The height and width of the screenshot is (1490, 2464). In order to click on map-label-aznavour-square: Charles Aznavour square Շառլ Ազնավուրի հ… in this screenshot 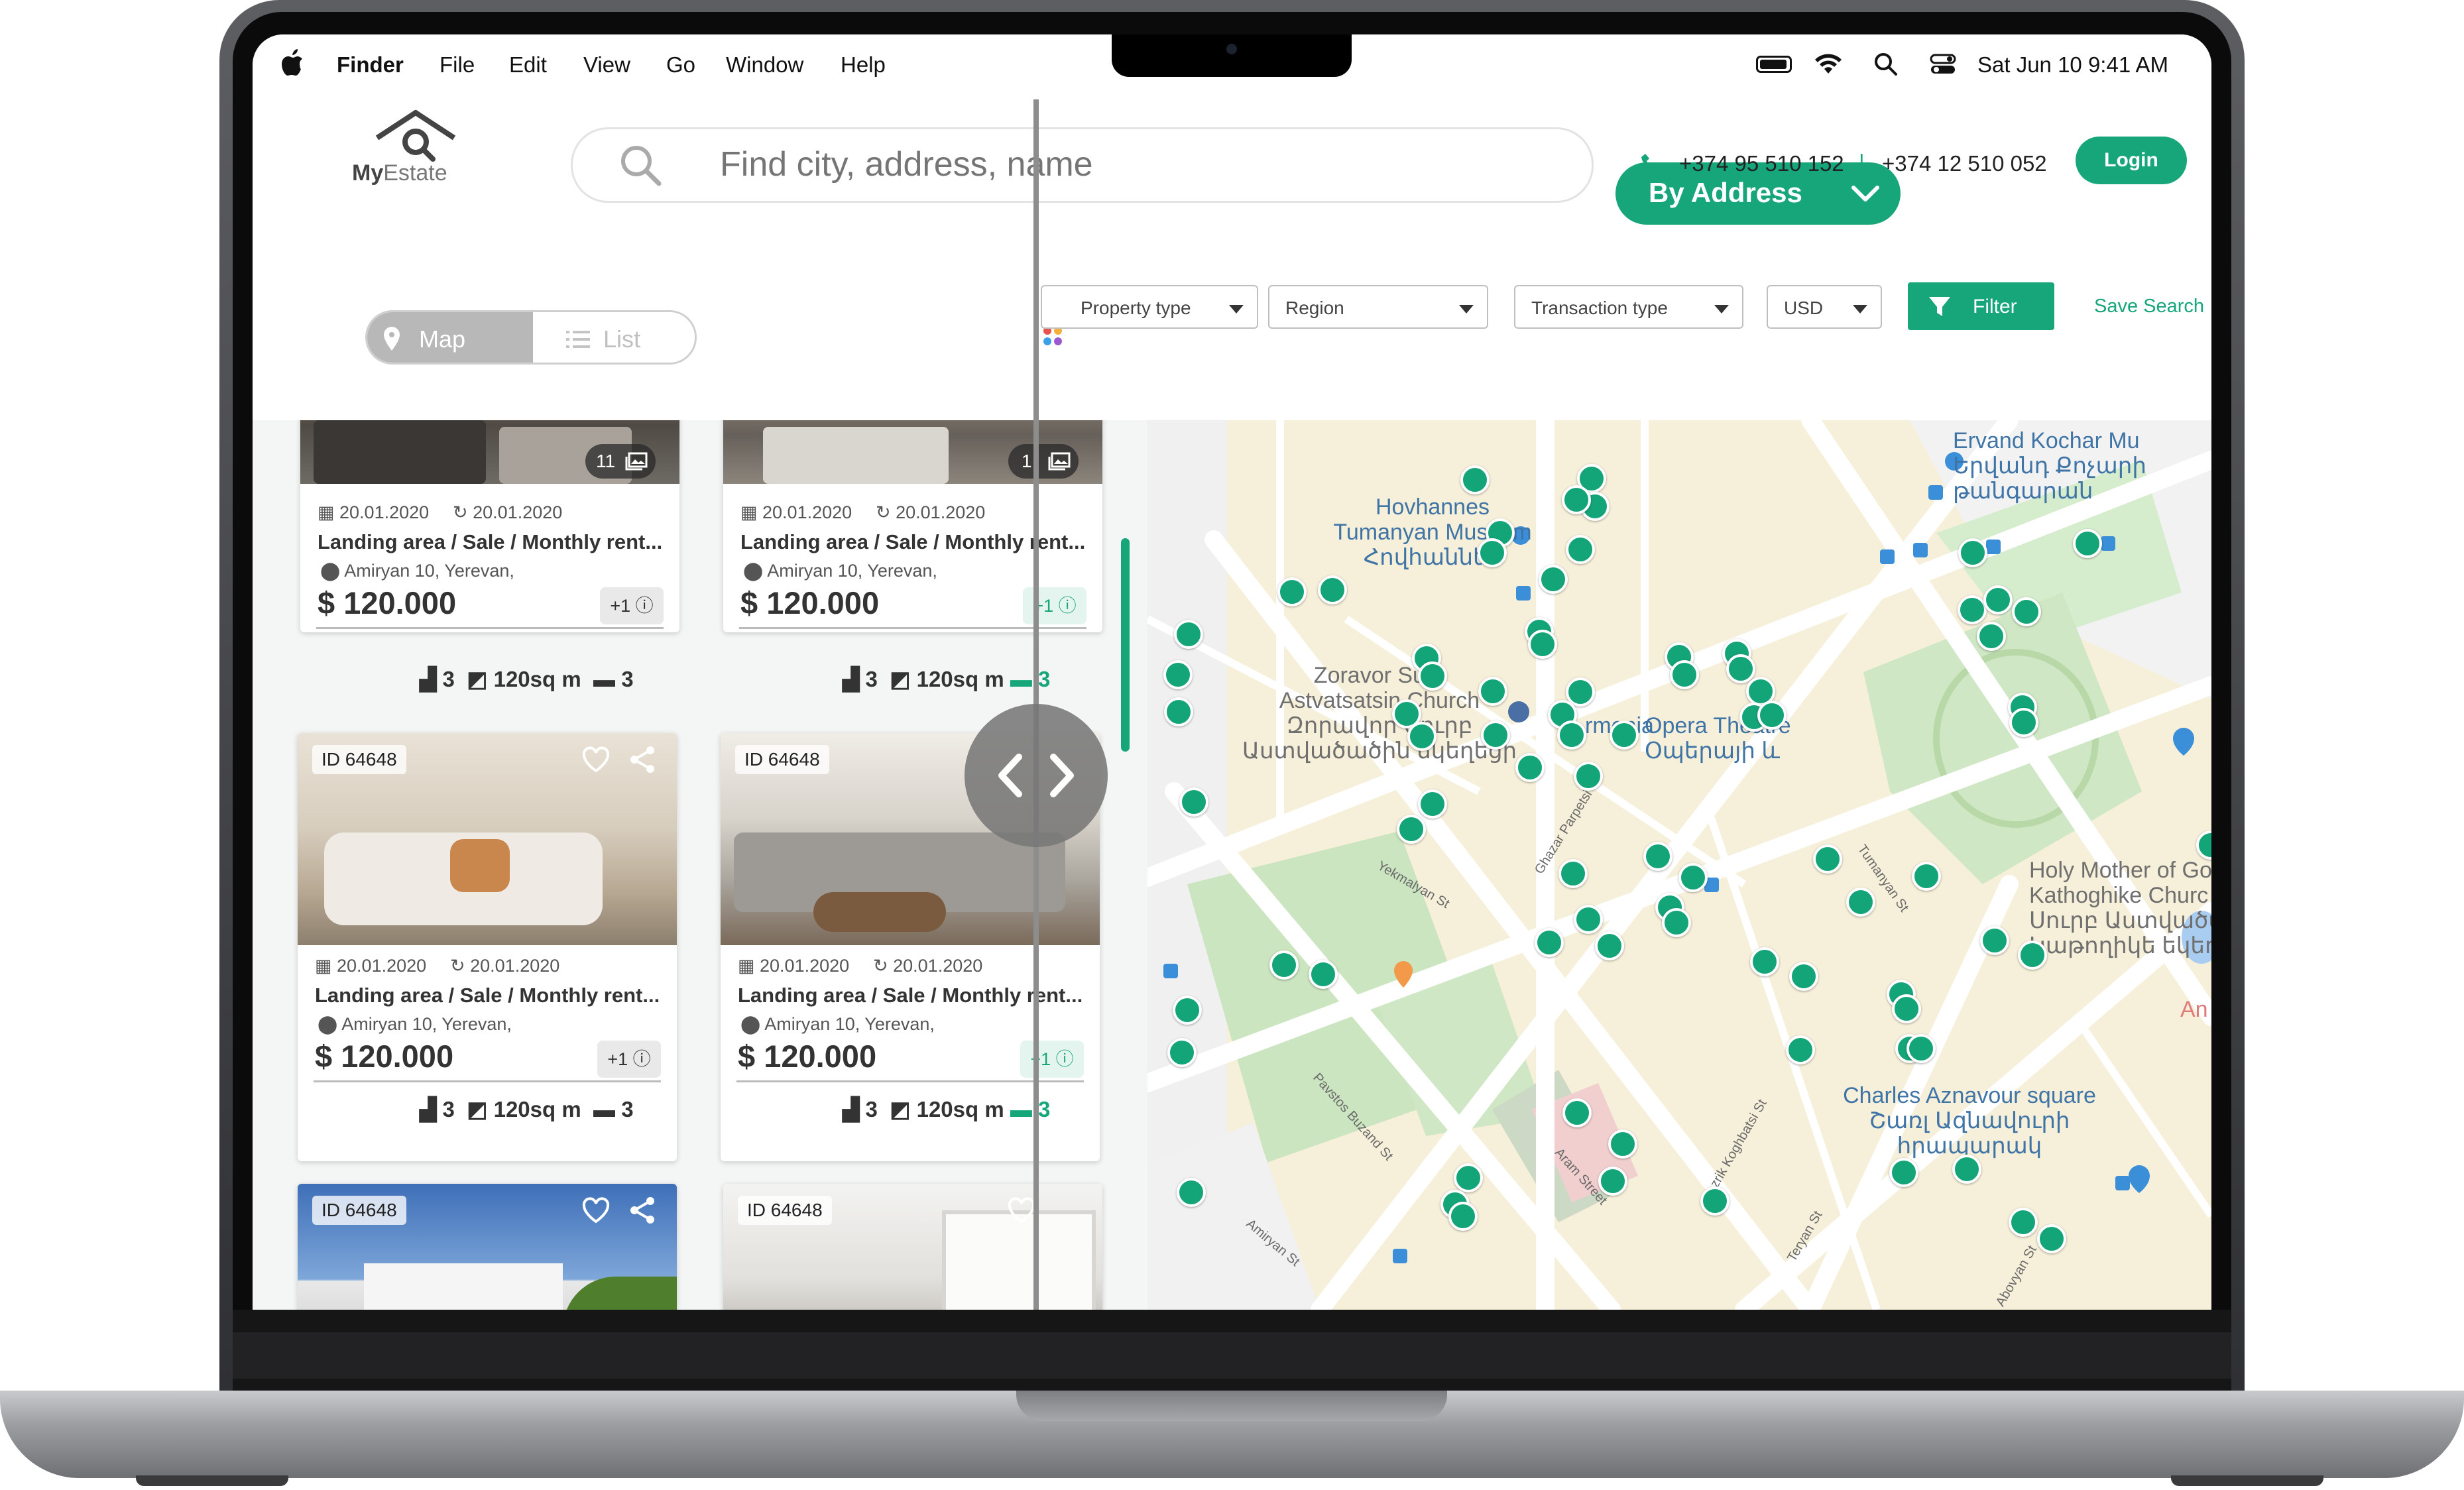, I will do `click(1970, 1121)`.